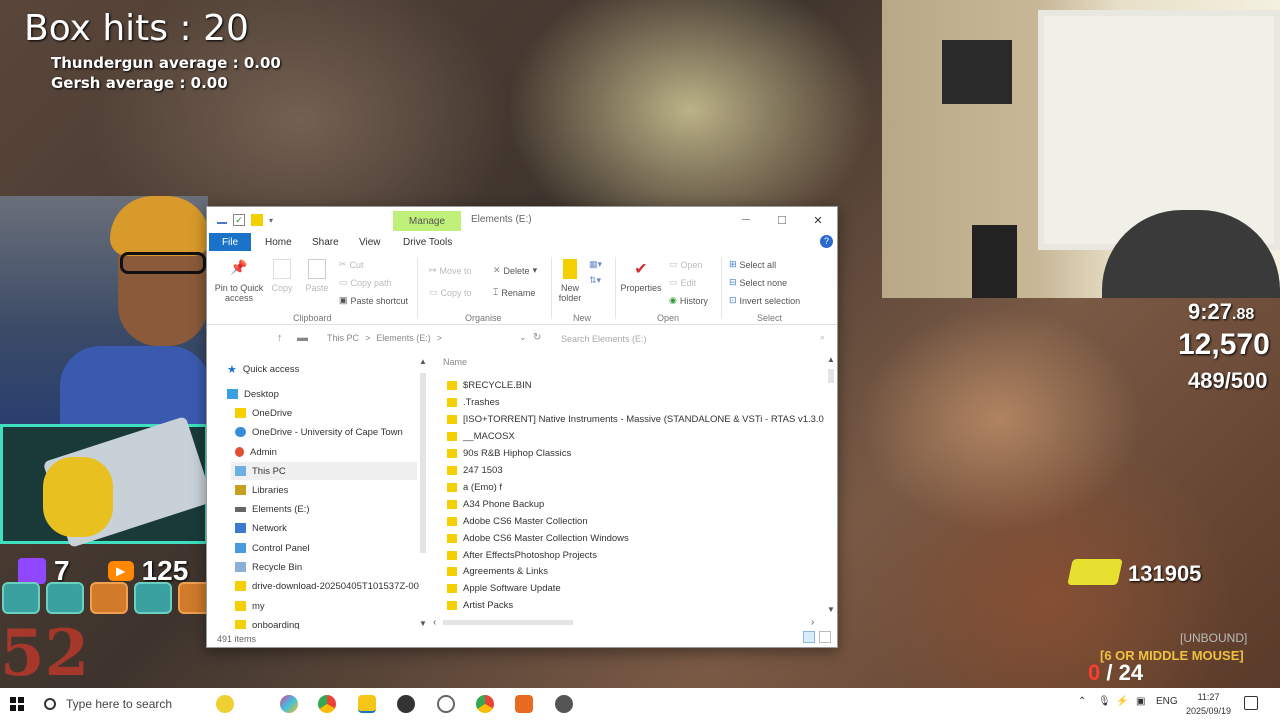 This screenshot has width=1280, height=720. Describe the element at coordinates (522, 220) in the screenshot. I see `title-bar: ✓ ▾ Manage Elements (E:) ─ ☐ ✕` at that location.